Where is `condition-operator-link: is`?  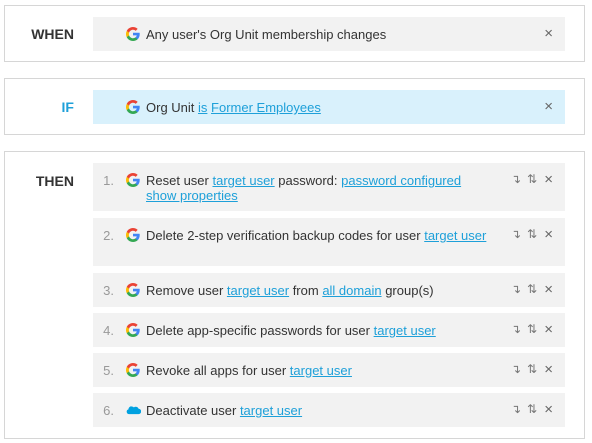 condition-operator-link: is is located at coordinates (202, 107).